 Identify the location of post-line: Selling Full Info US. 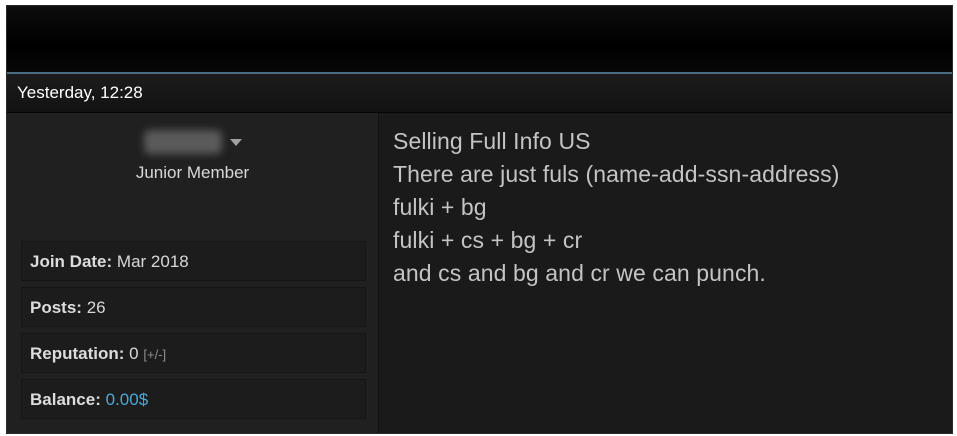
(492, 141).